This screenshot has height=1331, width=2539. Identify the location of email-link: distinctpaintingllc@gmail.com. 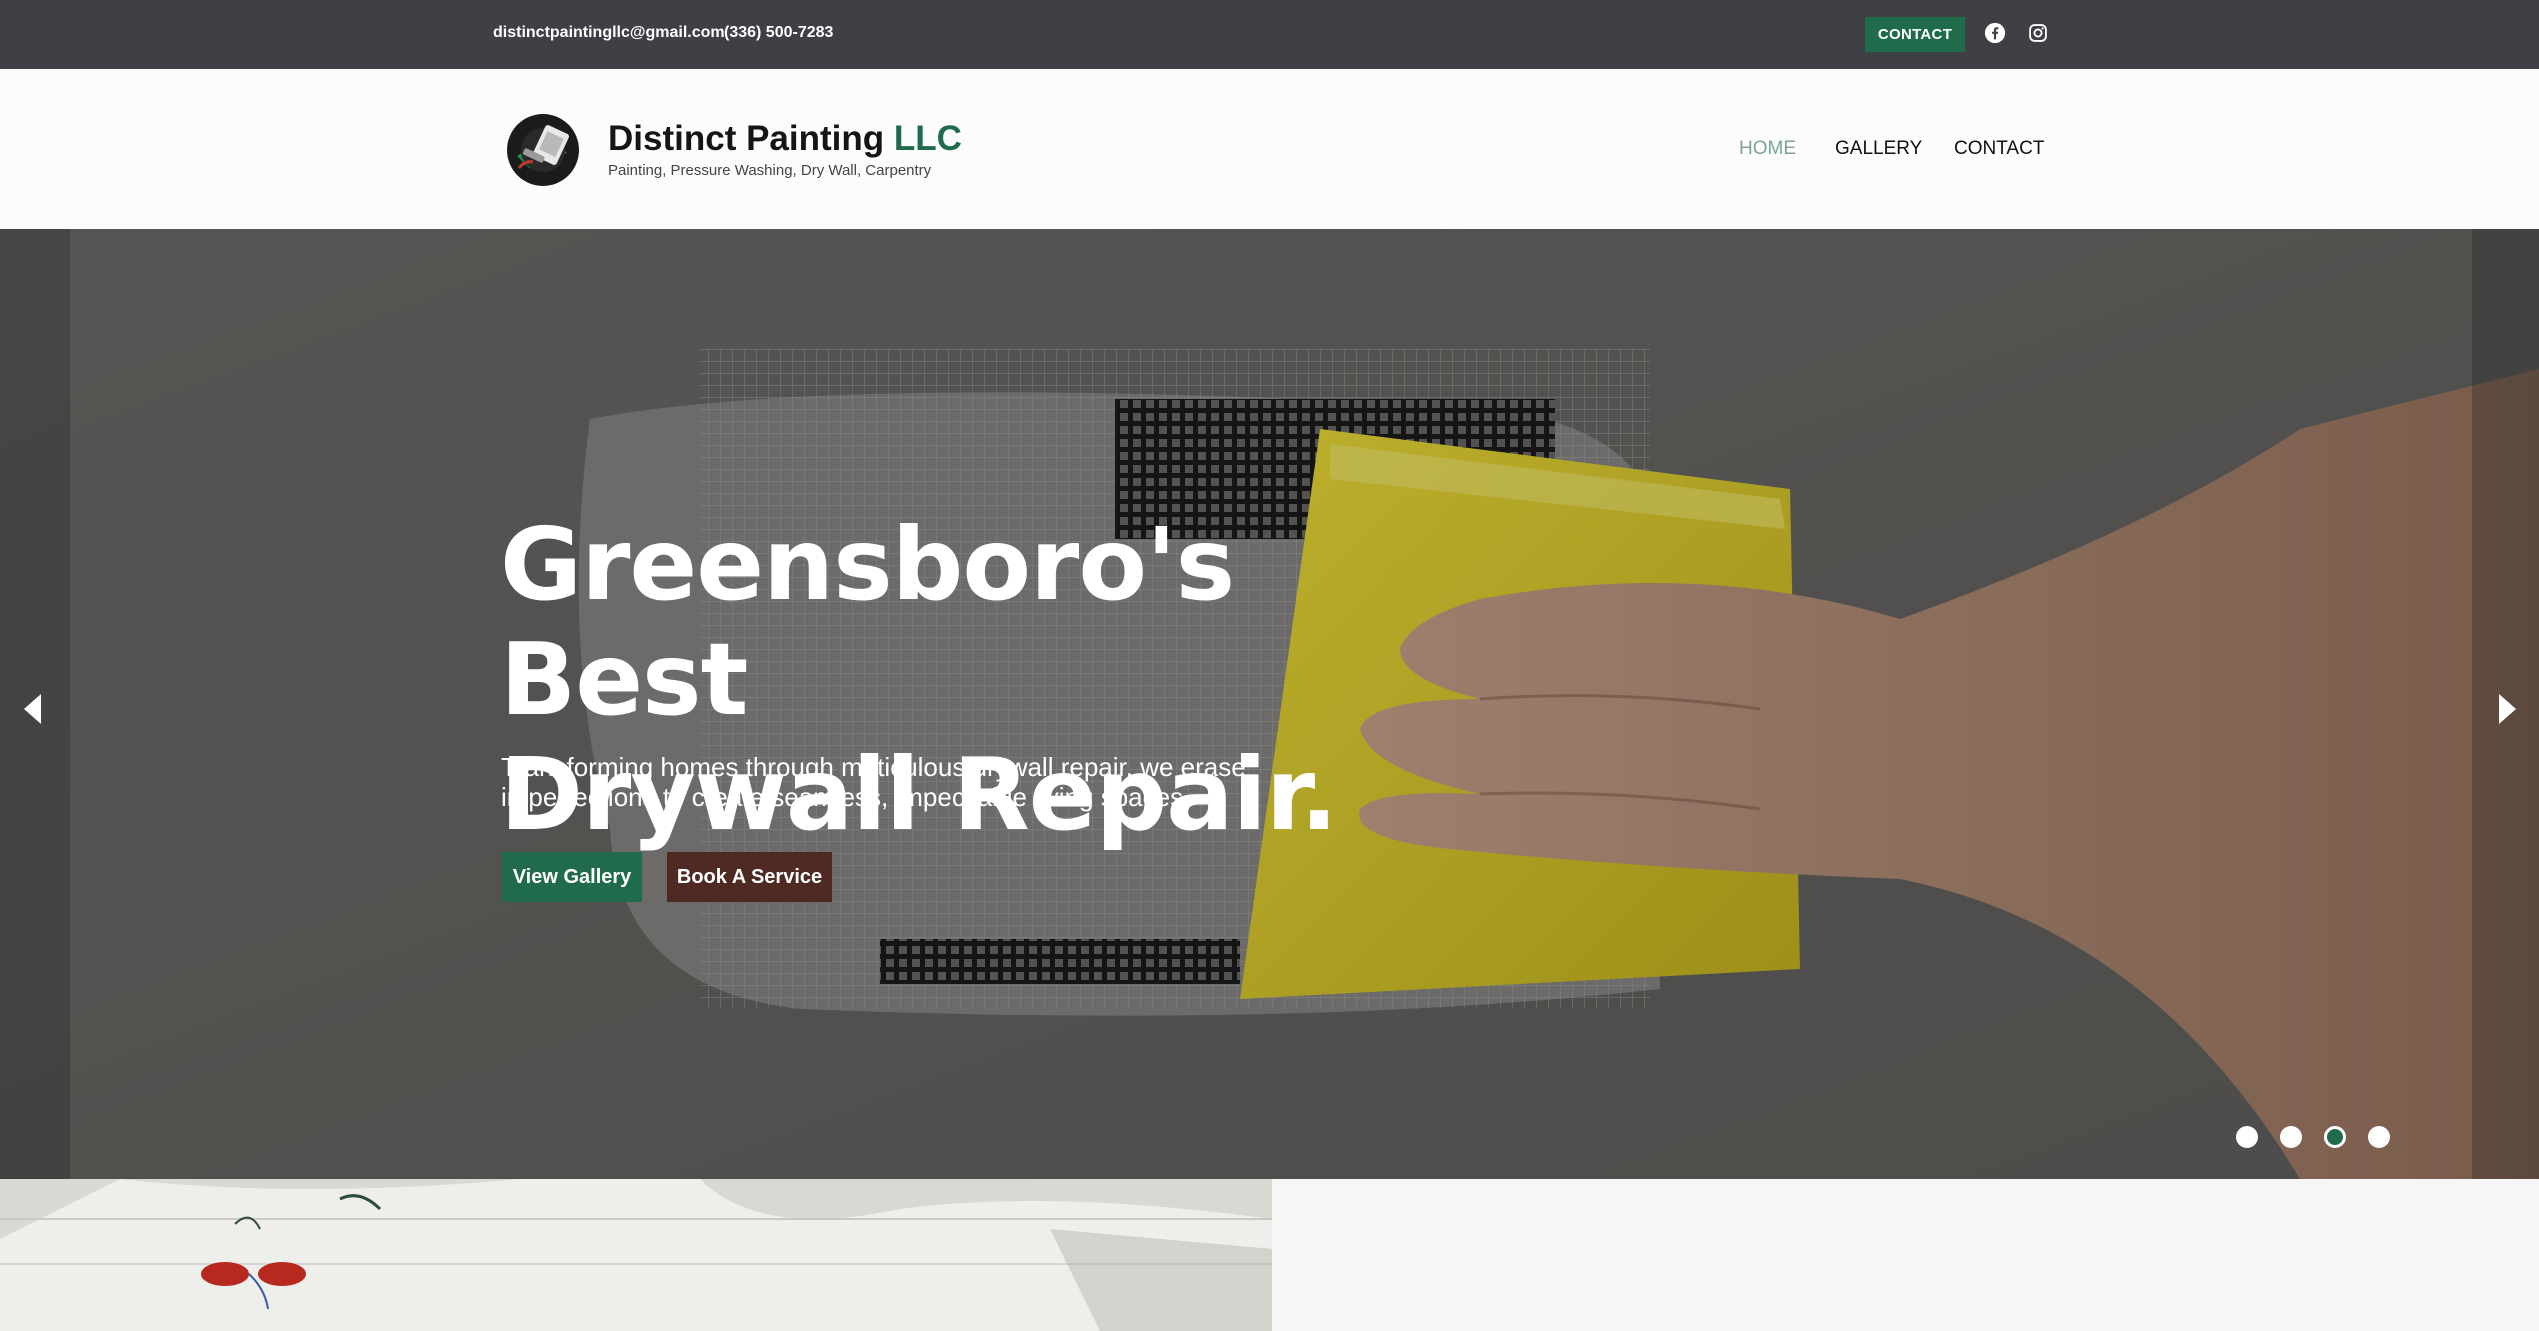
(609, 33).